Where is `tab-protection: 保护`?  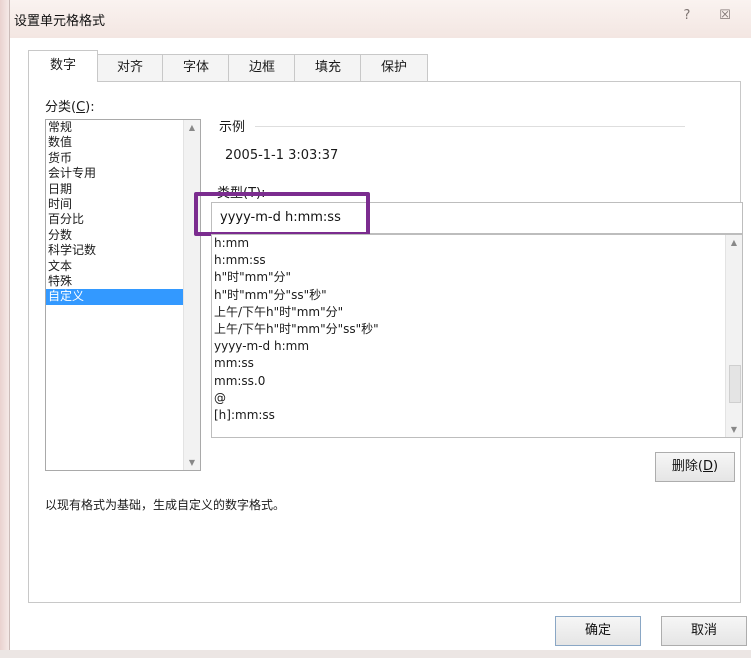 tab-protection: 保护 is located at coordinates (394, 67).